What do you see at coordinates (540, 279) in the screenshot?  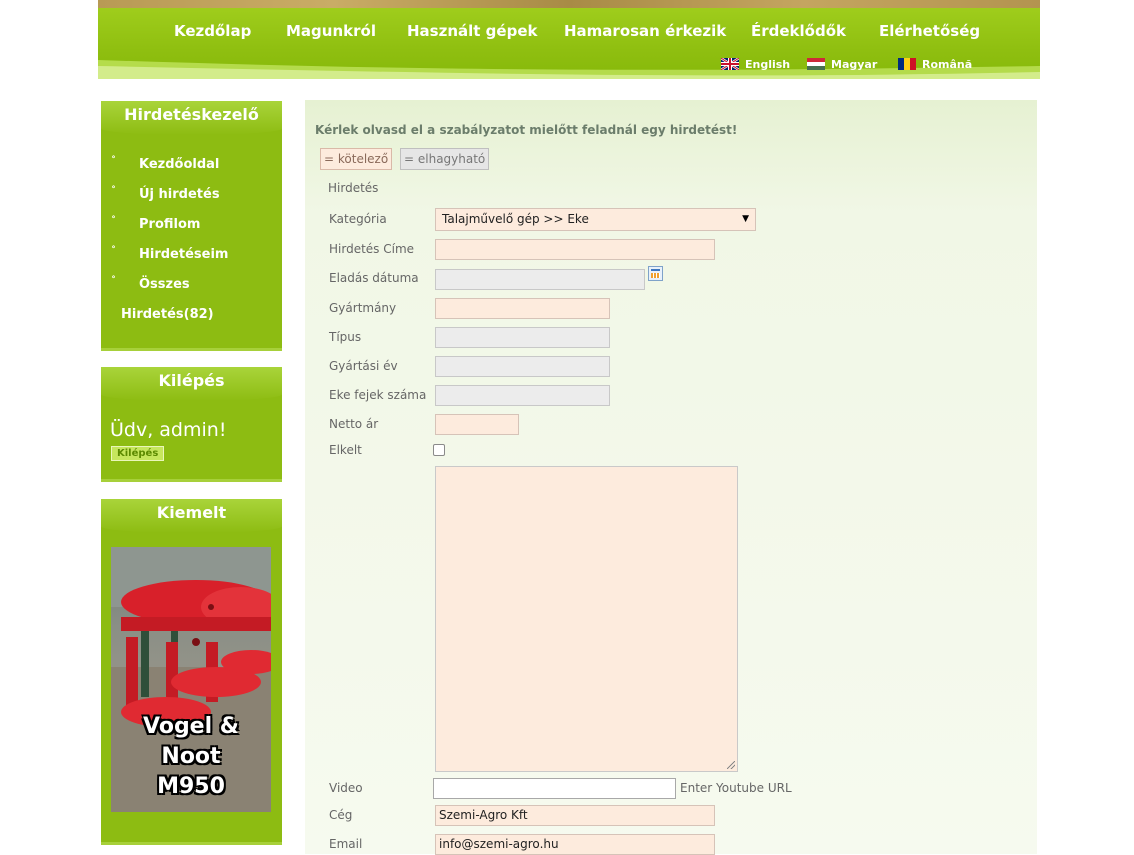 I see `sale-date-input` at bounding box center [540, 279].